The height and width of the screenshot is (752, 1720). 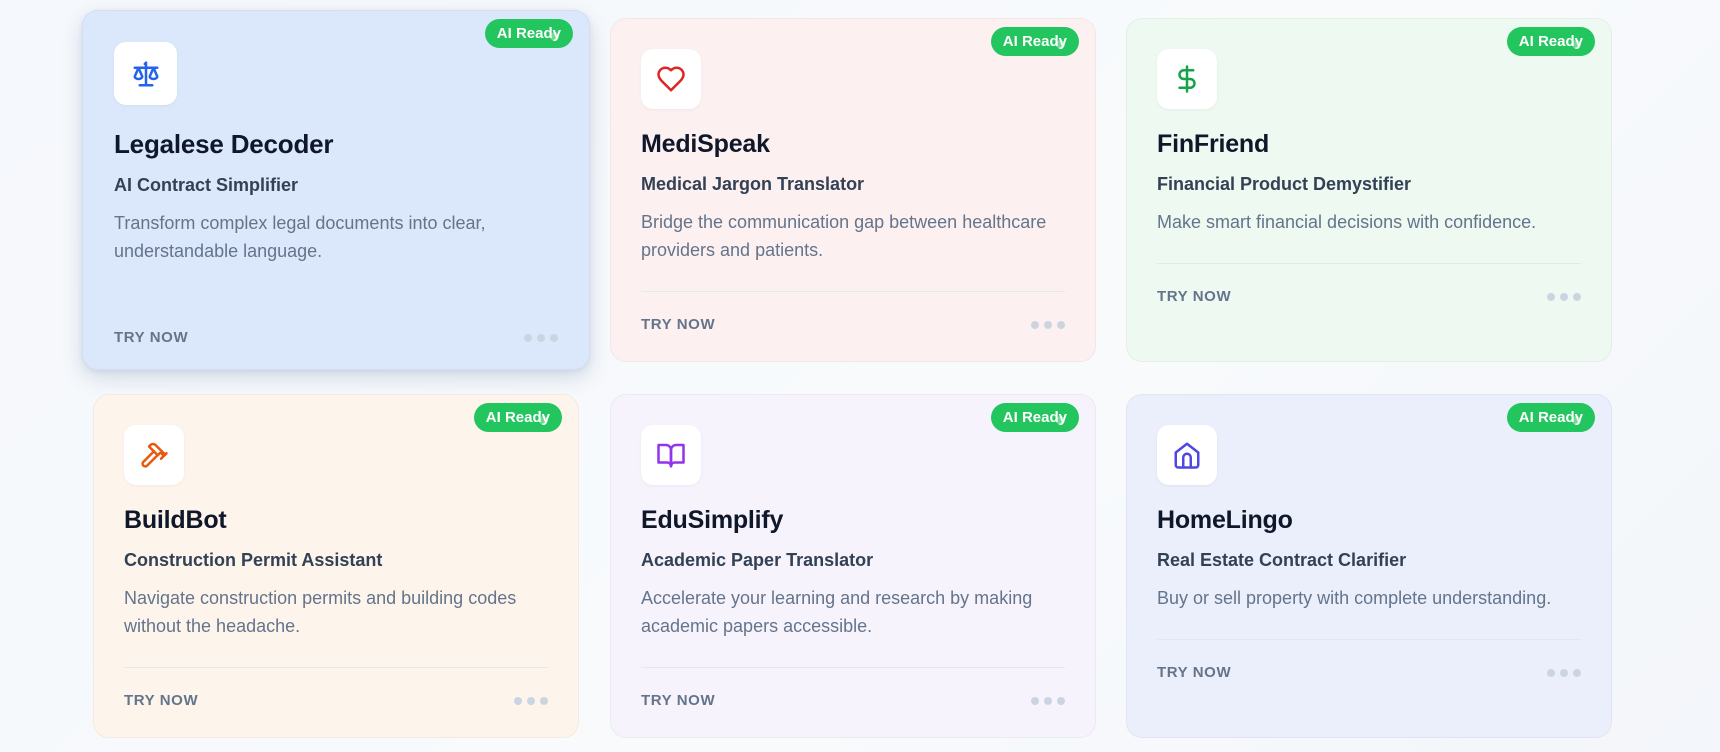 What do you see at coordinates (1213, 144) in the screenshot?
I see `card-title: FinFriend` at bounding box center [1213, 144].